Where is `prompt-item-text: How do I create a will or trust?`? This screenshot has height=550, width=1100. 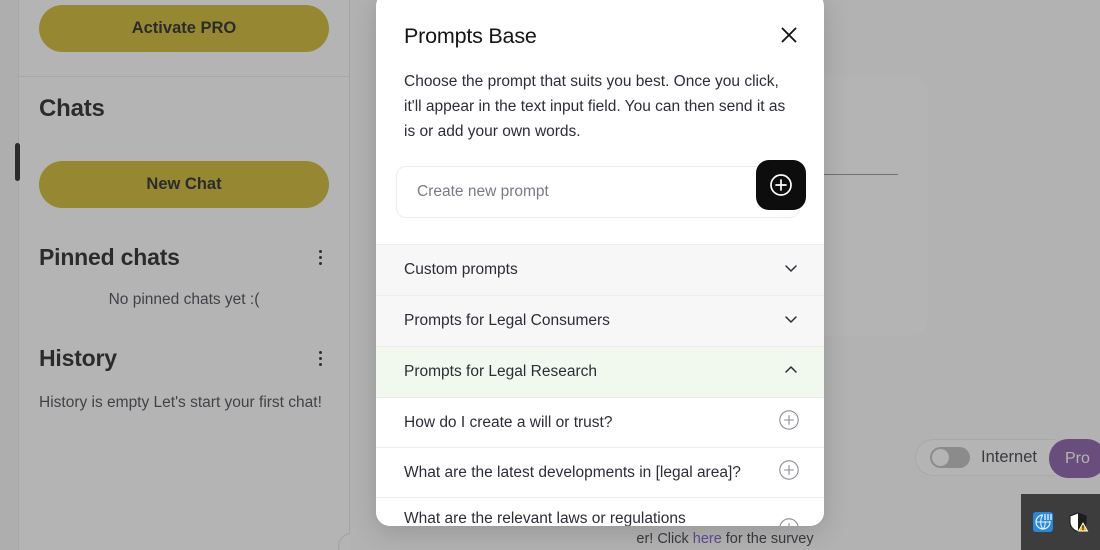
prompt-item-text: How do I create a will or trust? is located at coordinates (508, 423).